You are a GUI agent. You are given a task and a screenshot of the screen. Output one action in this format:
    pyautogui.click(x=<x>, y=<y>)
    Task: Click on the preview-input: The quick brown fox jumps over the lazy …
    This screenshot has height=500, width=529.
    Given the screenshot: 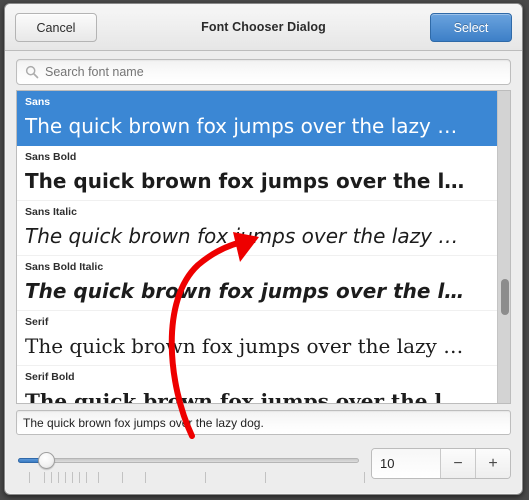 What is the action you would take?
    pyautogui.click(x=263, y=422)
    